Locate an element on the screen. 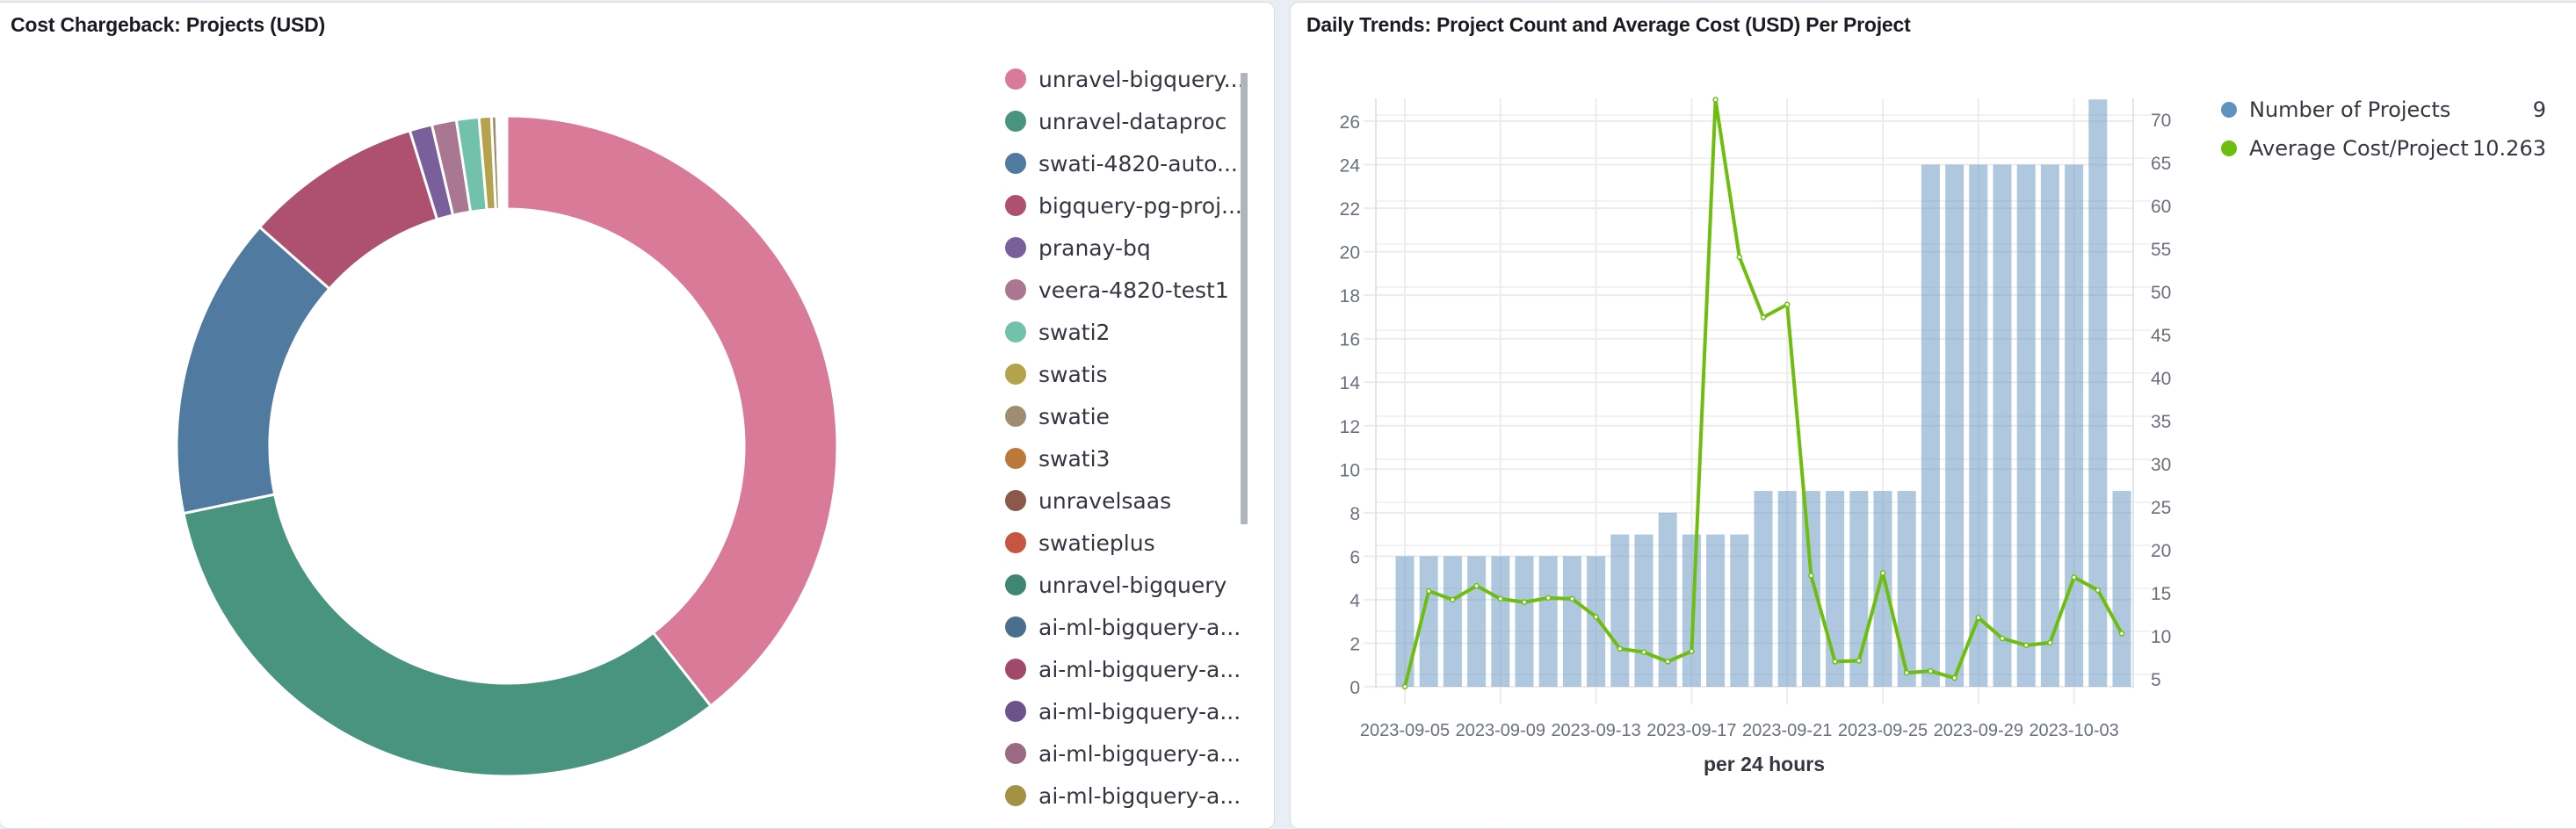 The width and height of the screenshot is (2576, 829). legend-label: swati2 is located at coordinates (1074, 332).